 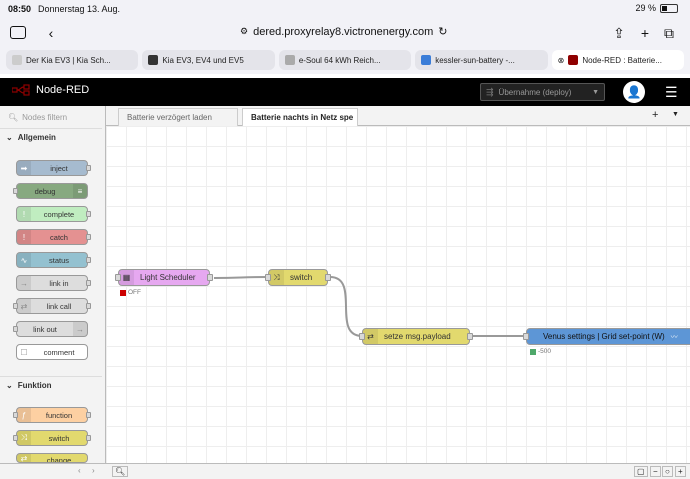 What do you see at coordinates (53, 214) in the screenshot?
I see `palette-node-complete: ! complete` at bounding box center [53, 214].